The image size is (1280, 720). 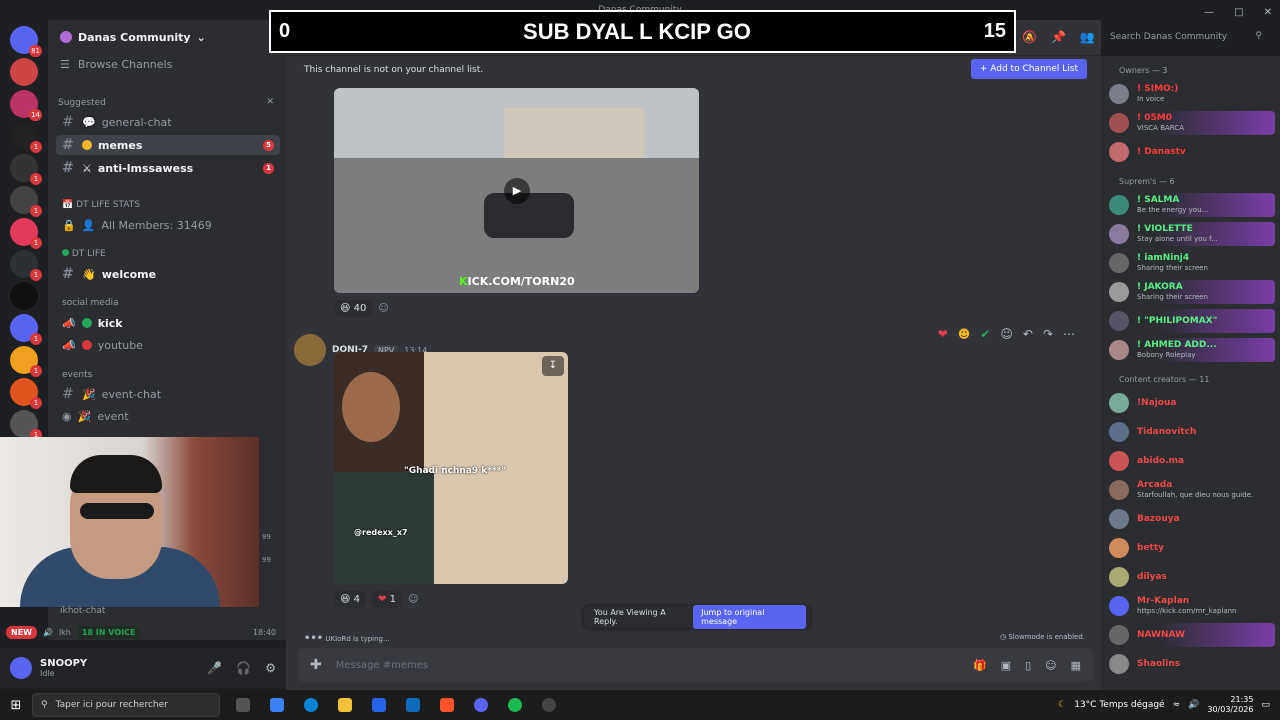 I want to click on store-icon, so click(x=379, y=705).